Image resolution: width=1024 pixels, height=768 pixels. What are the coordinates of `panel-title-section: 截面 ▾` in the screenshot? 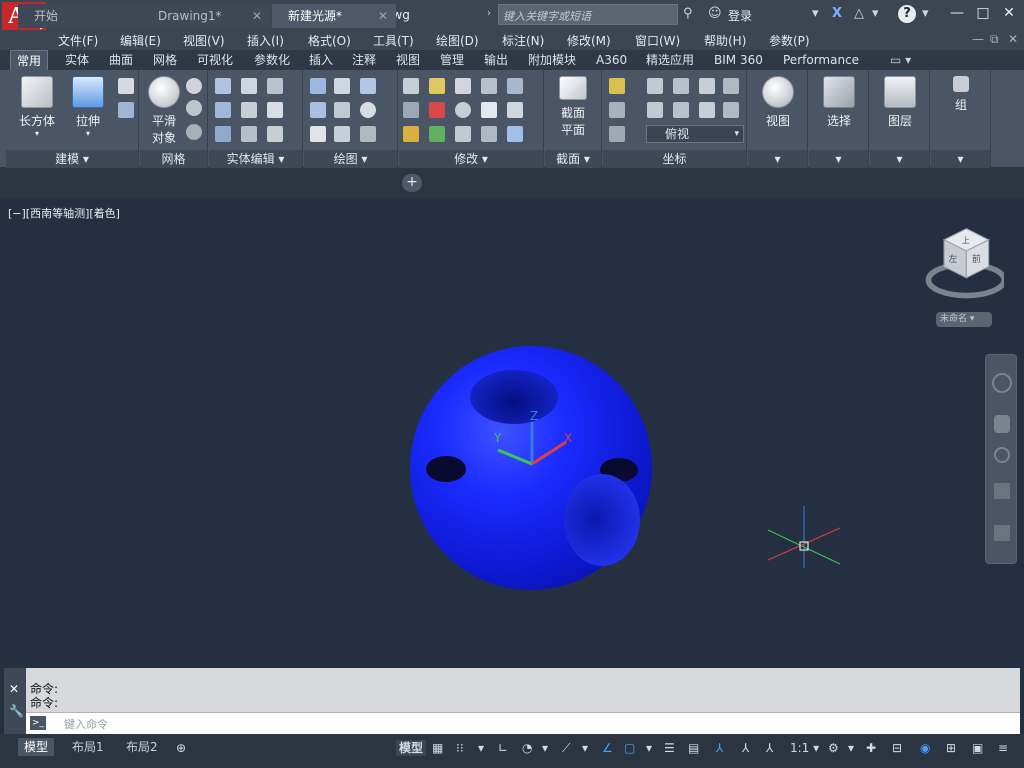 It's located at (573, 159).